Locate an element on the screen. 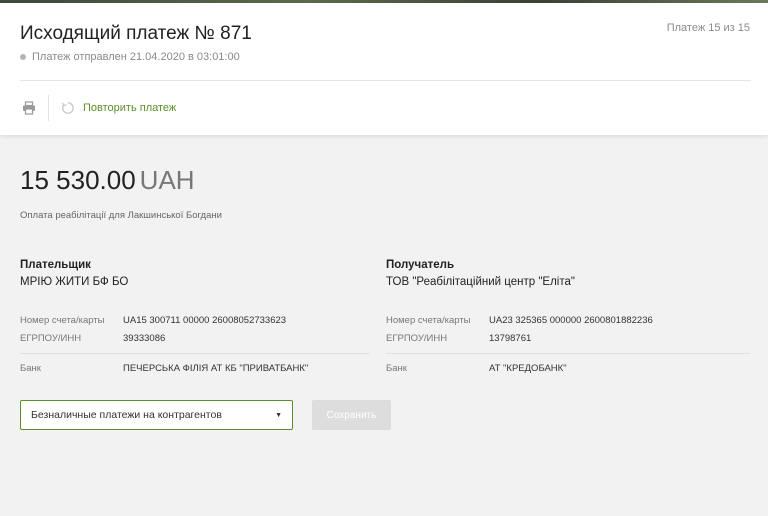  payment-status: Платеж отправлен 21.04.2020 в 03:01:00 is located at coordinates (130, 57).